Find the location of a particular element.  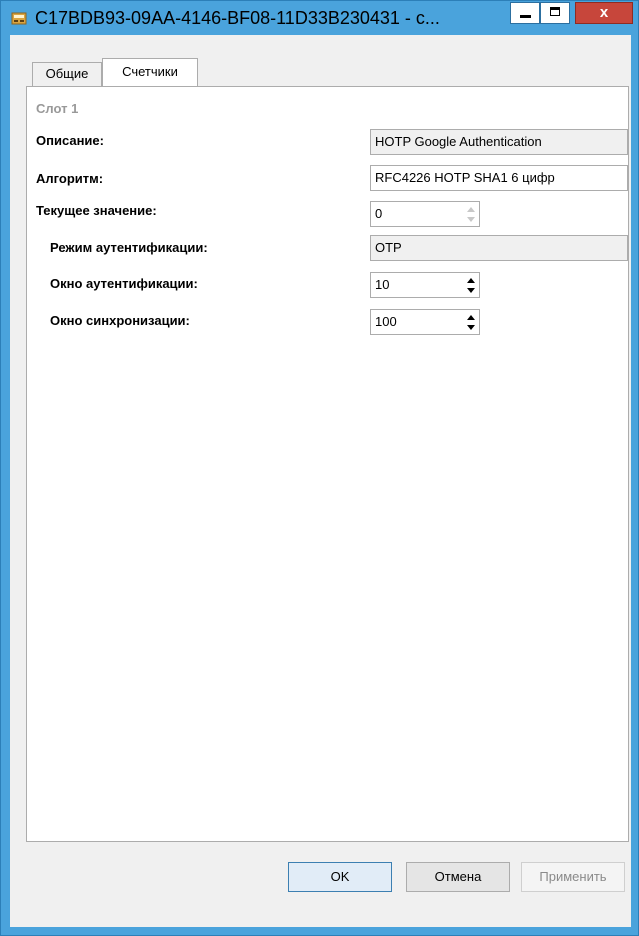

sync-window-stepper: 100 is located at coordinates (425, 322).